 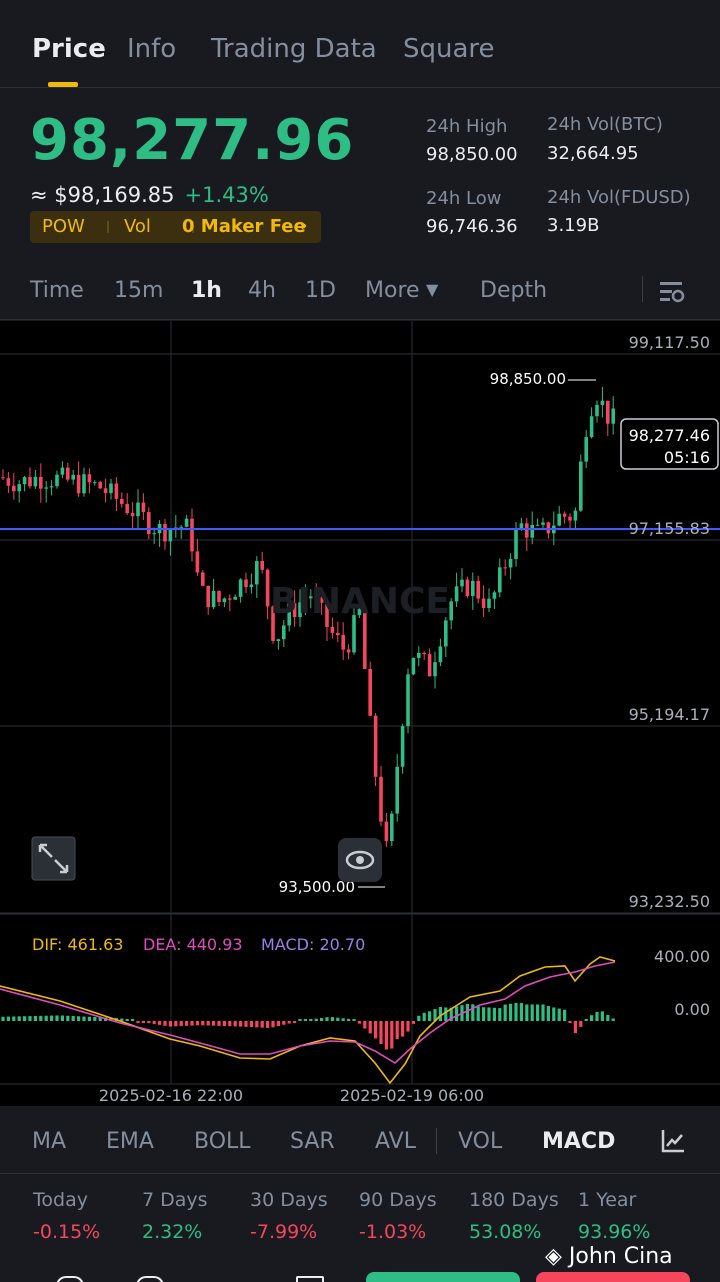 I want to click on indicator-vol: VOL, so click(x=480, y=1141).